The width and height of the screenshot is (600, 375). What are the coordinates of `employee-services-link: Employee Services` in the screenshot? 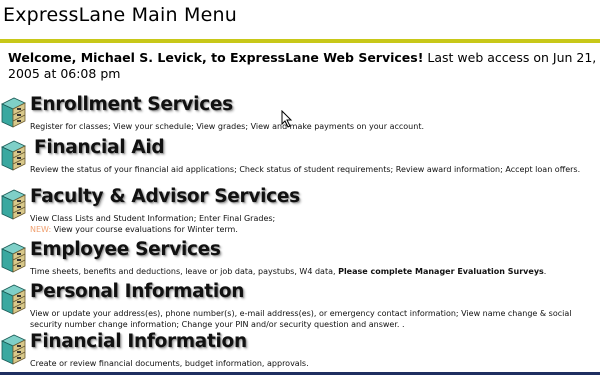 It's located at (125, 249).